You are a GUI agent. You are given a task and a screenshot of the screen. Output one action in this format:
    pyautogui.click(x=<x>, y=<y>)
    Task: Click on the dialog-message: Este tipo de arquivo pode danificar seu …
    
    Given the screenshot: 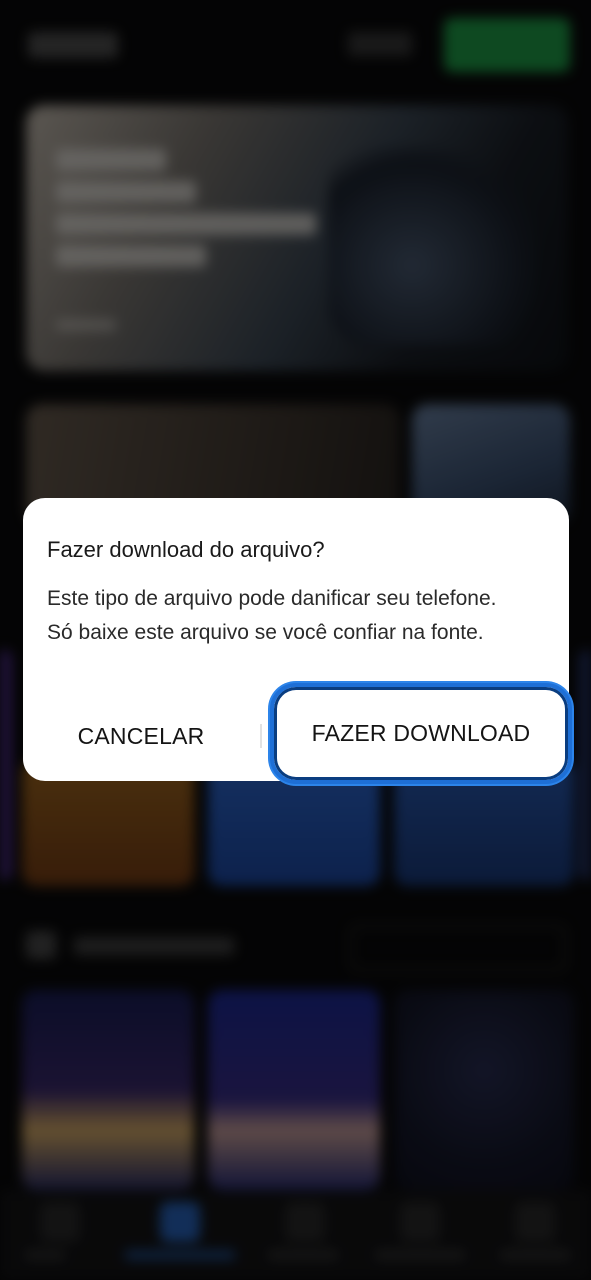 What is the action you would take?
    pyautogui.click(x=272, y=615)
    